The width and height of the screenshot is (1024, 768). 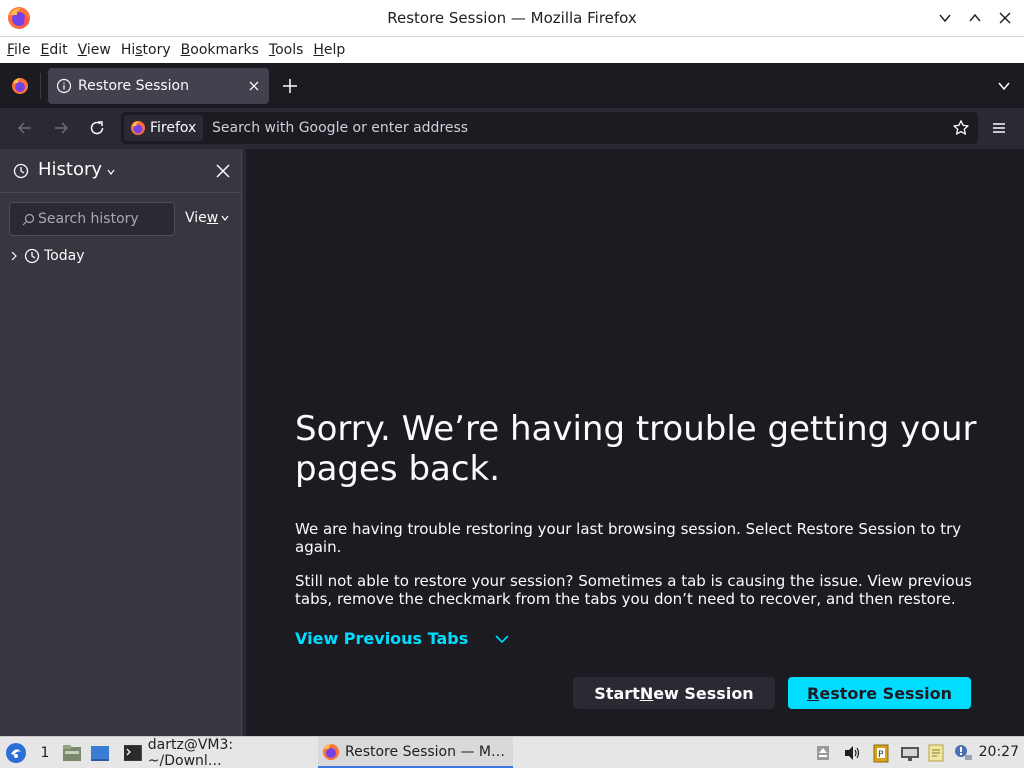 I want to click on eject-tray-icon, so click(x=823, y=752).